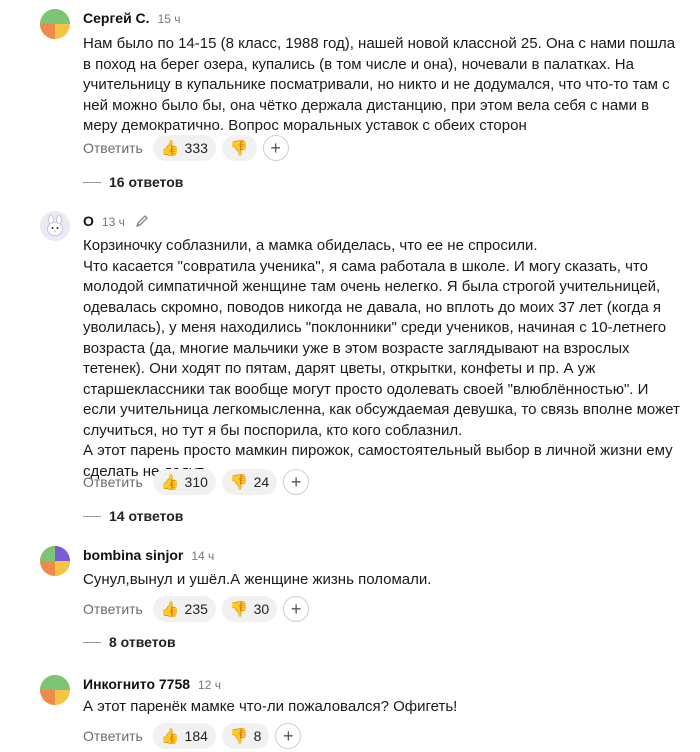 Image resolution: width=700 pixels, height=752 pixels. I want to click on comment-header: О 13 ч, so click(116, 223).